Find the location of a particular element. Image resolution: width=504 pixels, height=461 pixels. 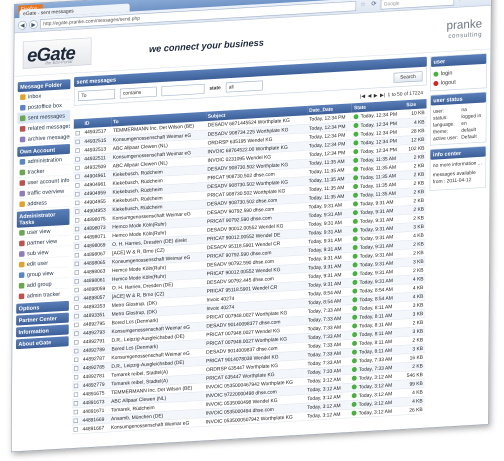

search-icon: ⌕ is located at coordinates (461, 2).